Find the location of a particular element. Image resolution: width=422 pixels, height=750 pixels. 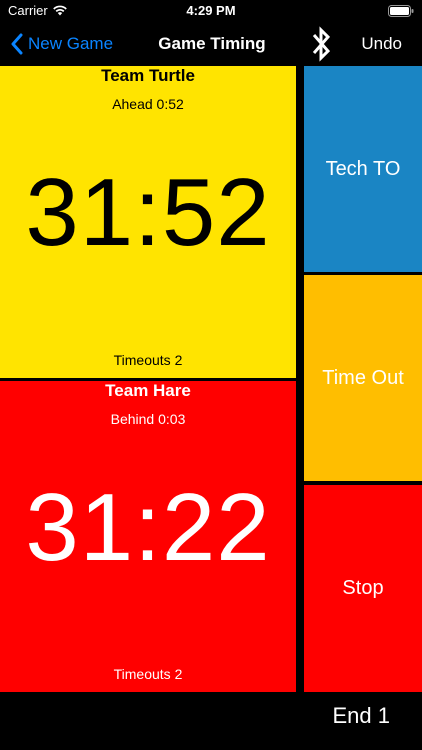

undo-button: Undo is located at coordinates (381, 44).